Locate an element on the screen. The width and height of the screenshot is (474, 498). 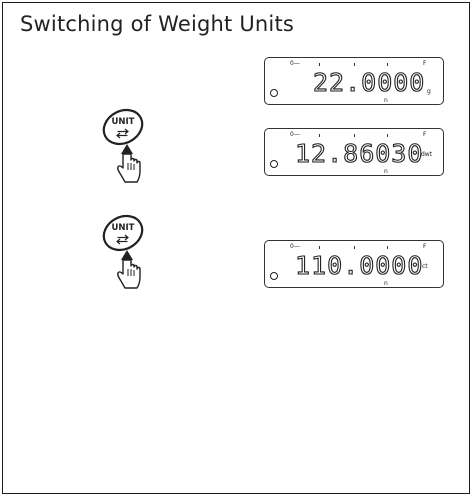
weight-value: 110.0000 is located at coordinates (359, 265).